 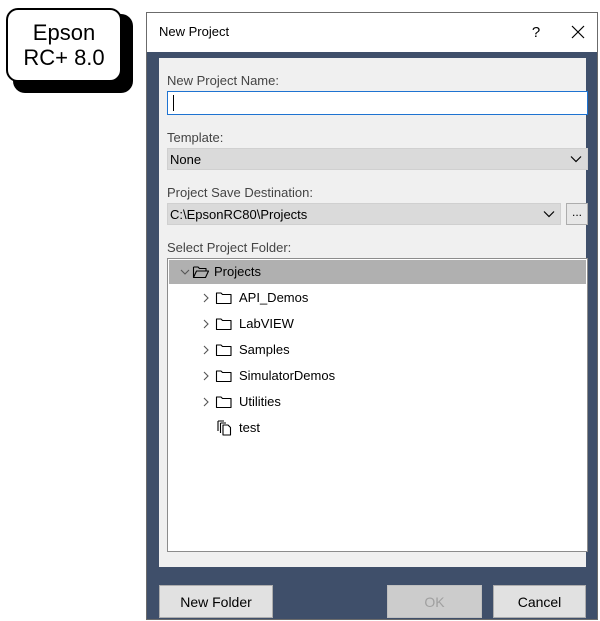 I want to click on tree-node-label: API_Demos, so click(x=274, y=297).